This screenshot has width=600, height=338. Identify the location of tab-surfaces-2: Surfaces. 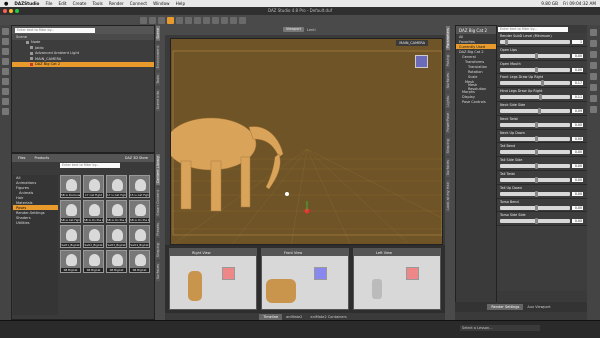
(448, 168).